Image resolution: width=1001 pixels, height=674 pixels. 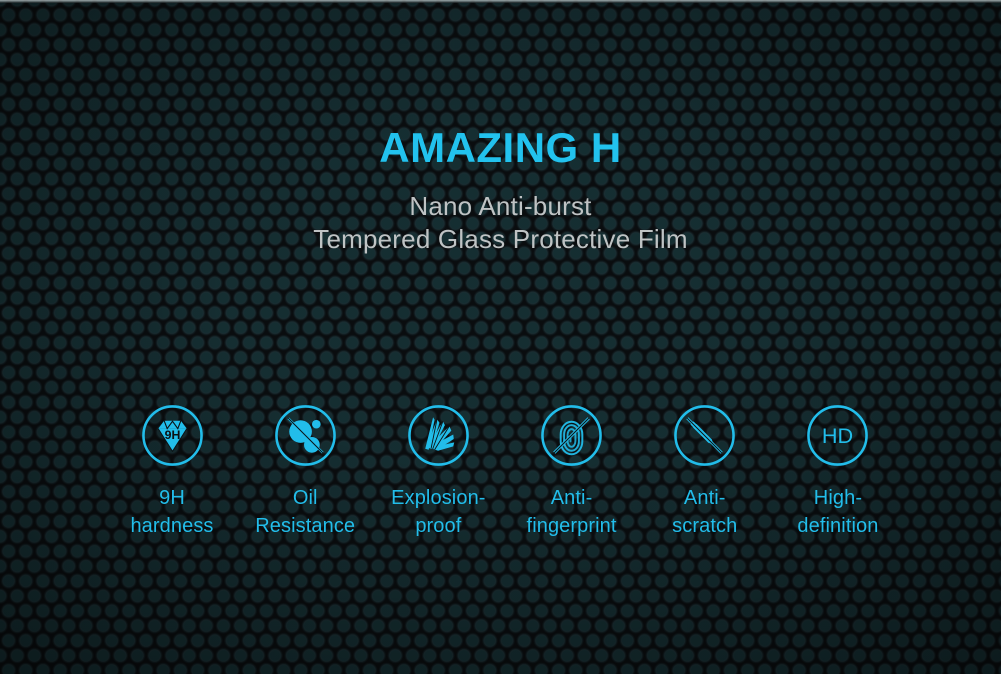 I want to click on top-edge-highlight, so click(x=500, y=1).